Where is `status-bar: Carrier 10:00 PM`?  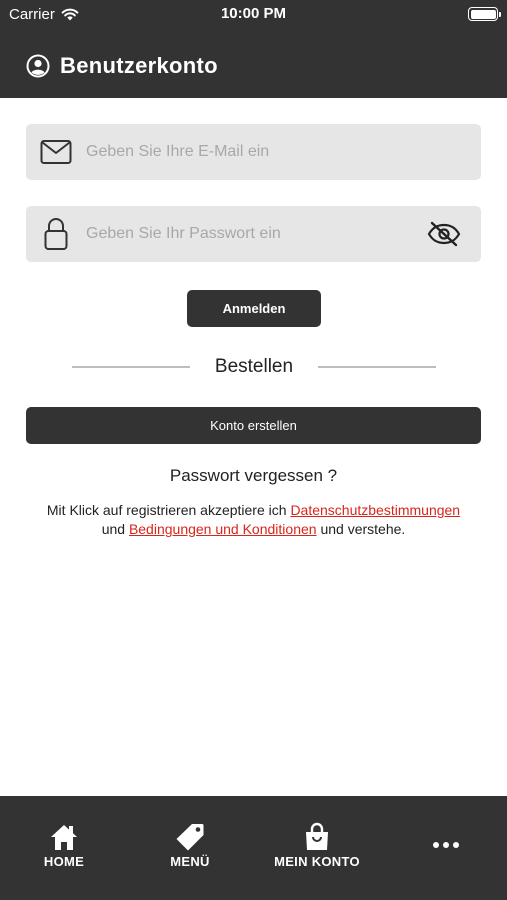 status-bar: Carrier 10:00 PM is located at coordinates (253, 14).